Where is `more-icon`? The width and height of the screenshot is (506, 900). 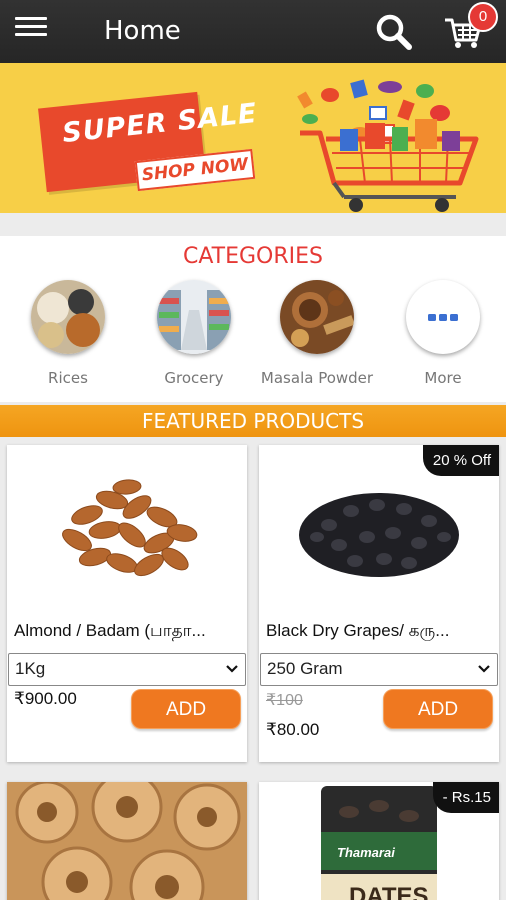
more-icon is located at coordinates (443, 317).